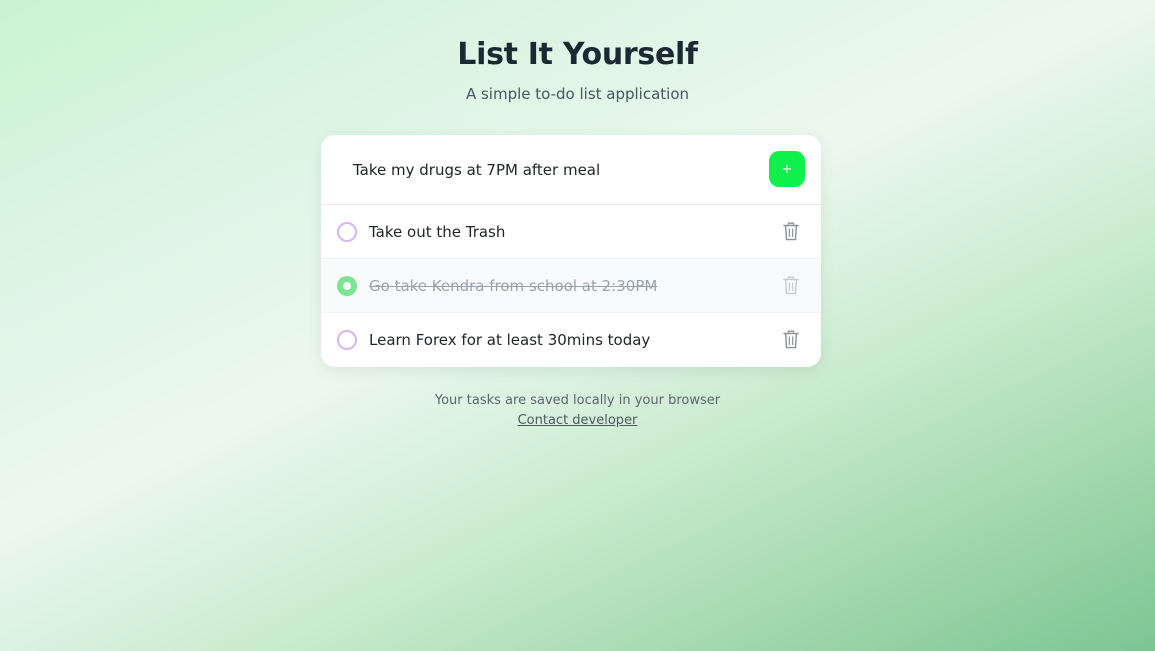  Describe the element at coordinates (547, 170) in the screenshot. I see `new-task-input` at that location.